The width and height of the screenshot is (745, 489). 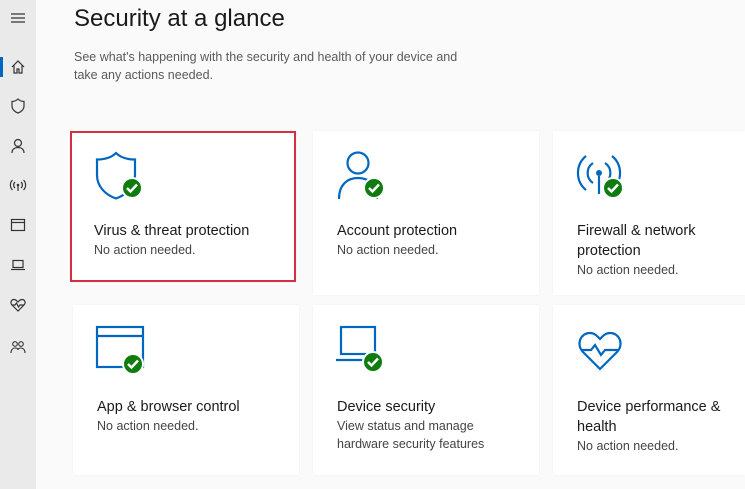 I want to click on page-title: Security at a glance, so click(x=179, y=18).